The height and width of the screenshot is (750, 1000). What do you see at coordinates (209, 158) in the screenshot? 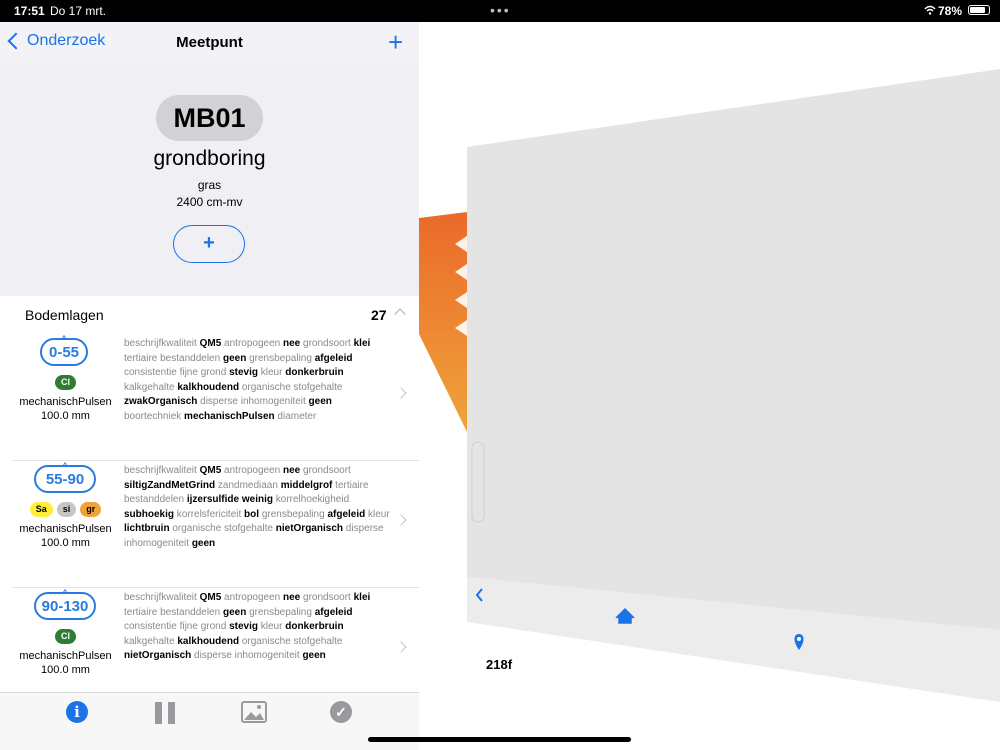
I see `point-type: grondboring` at bounding box center [209, 158].